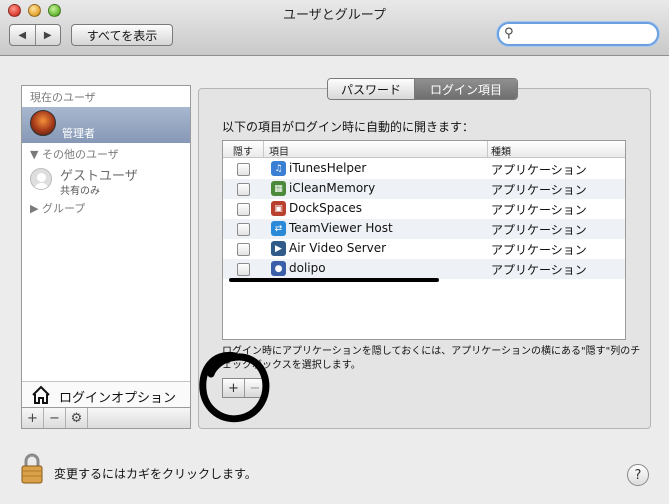 The height and width of the screenshot is (504, 669). What do you see at coordinates (334, 15) in the screenshot?
I see `window-title: ユーザとグループ` at bounding box center [334, 15].